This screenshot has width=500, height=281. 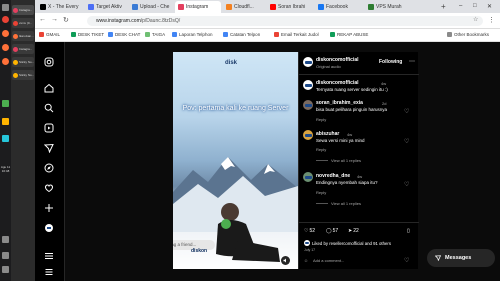 What do you see at coordinates (5, 7) in the screenshot?
I see `apps-grid-icon` at bounding box center [5, 7].